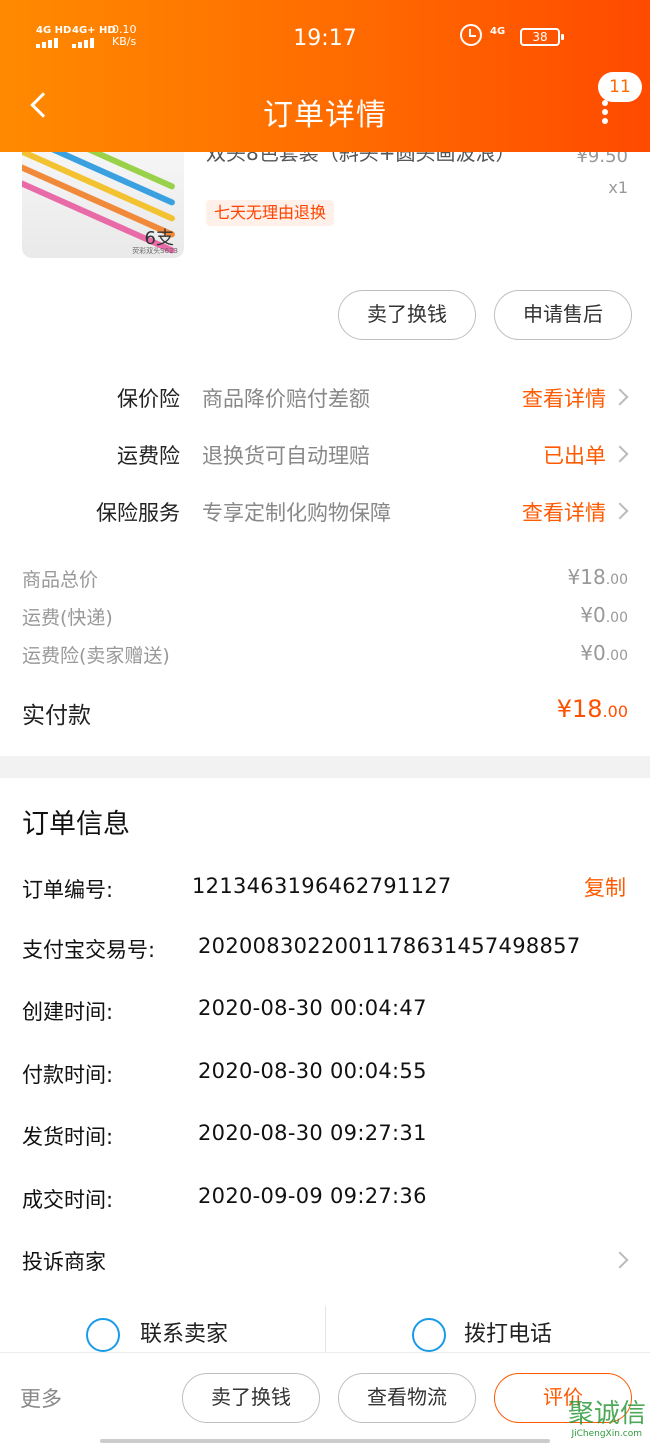 The height and width of the screenshot is (1444, 650). I want to click on after-sale-button: 申请售后, so click(563, 315).